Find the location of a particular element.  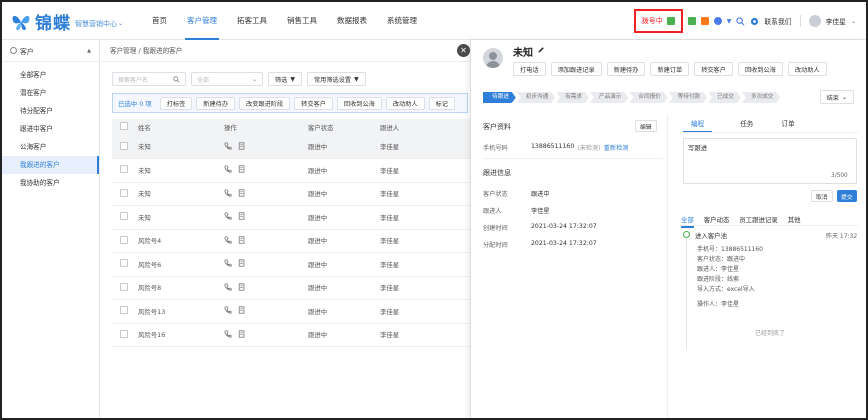

bulk-action-button: 新建待办 is located at coordinates (216, 103).